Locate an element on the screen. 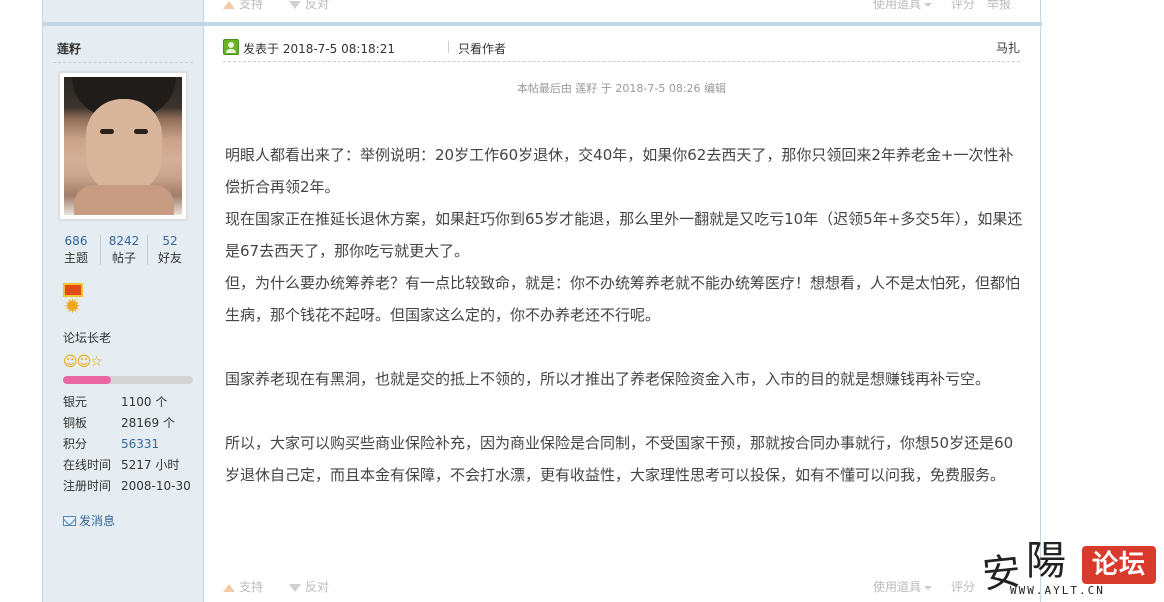  stat-value: 52 is located at coordinates (170, 241).